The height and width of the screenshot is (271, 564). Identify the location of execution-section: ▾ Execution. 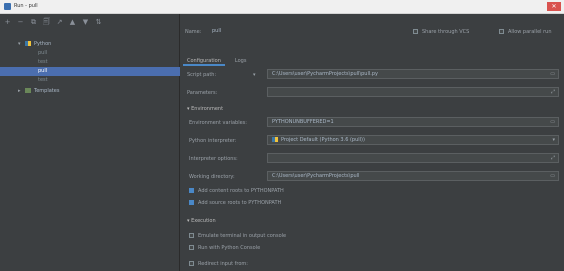
(201, 221).